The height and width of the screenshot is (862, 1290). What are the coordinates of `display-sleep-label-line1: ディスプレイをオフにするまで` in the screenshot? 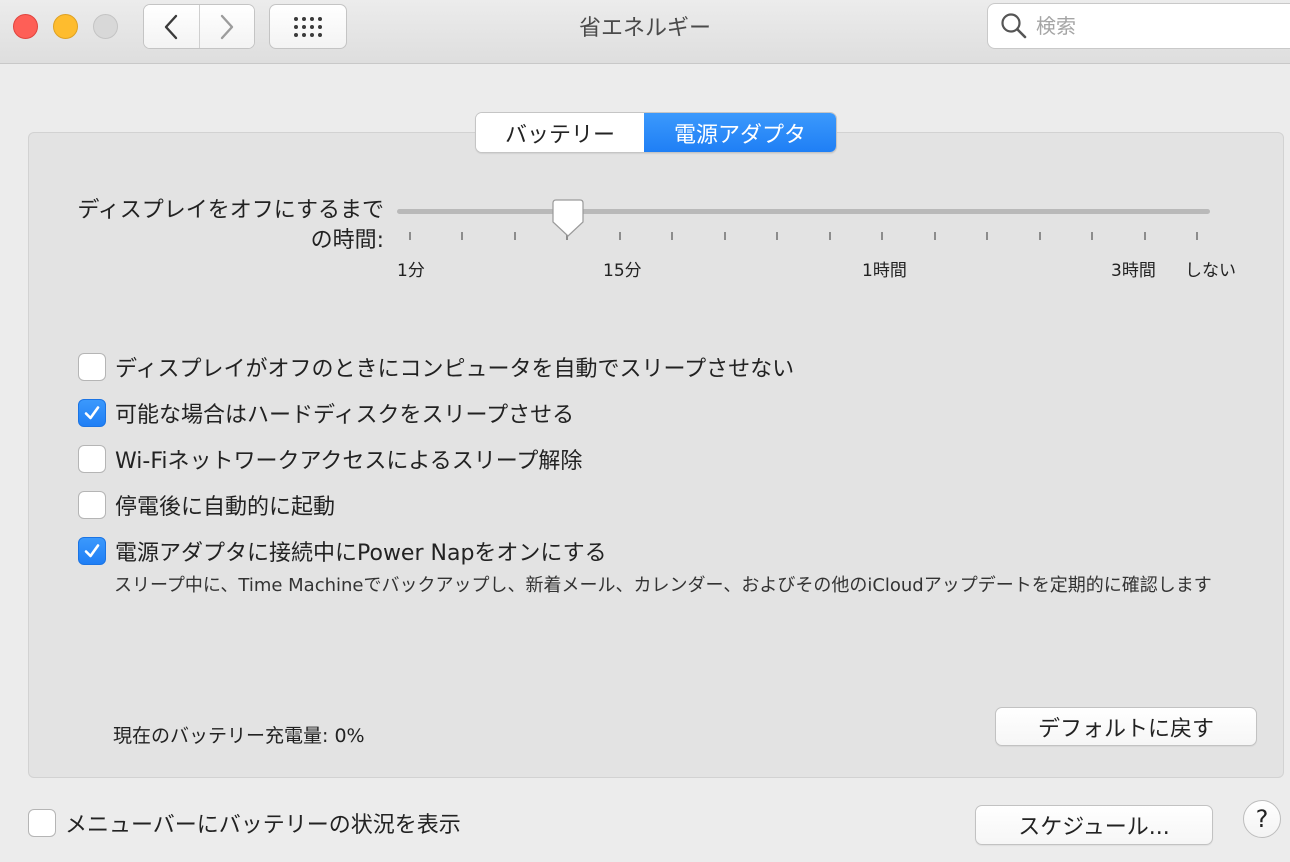 It's located at (230, 210).